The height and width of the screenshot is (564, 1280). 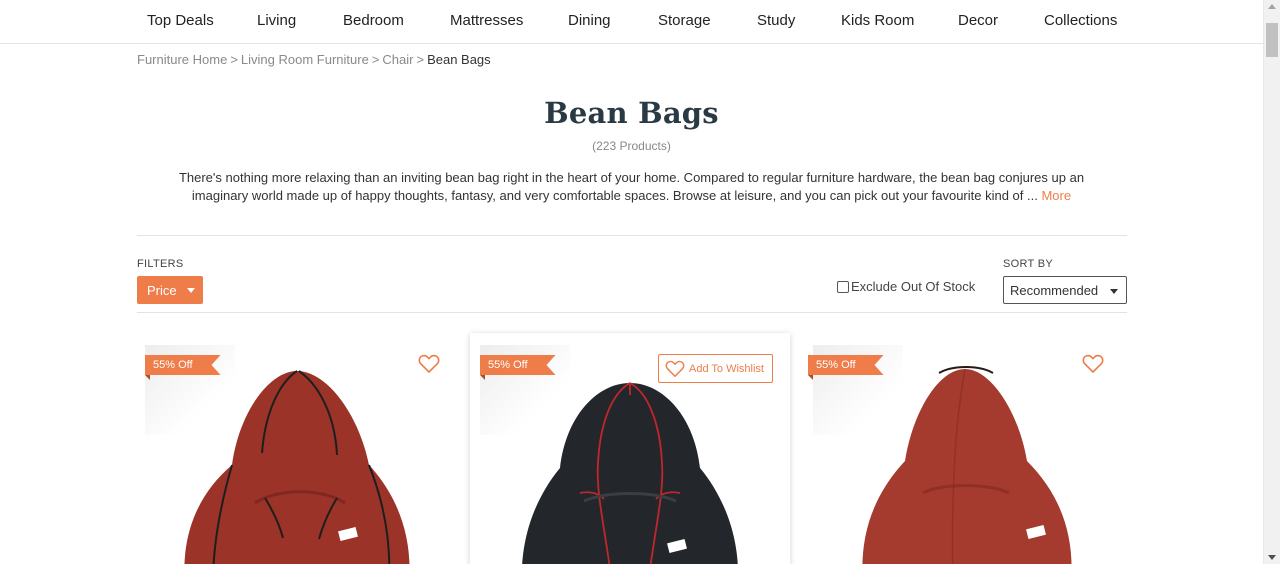 I want to click on nav-item-dining: Dining, so click(x=589, y=20).